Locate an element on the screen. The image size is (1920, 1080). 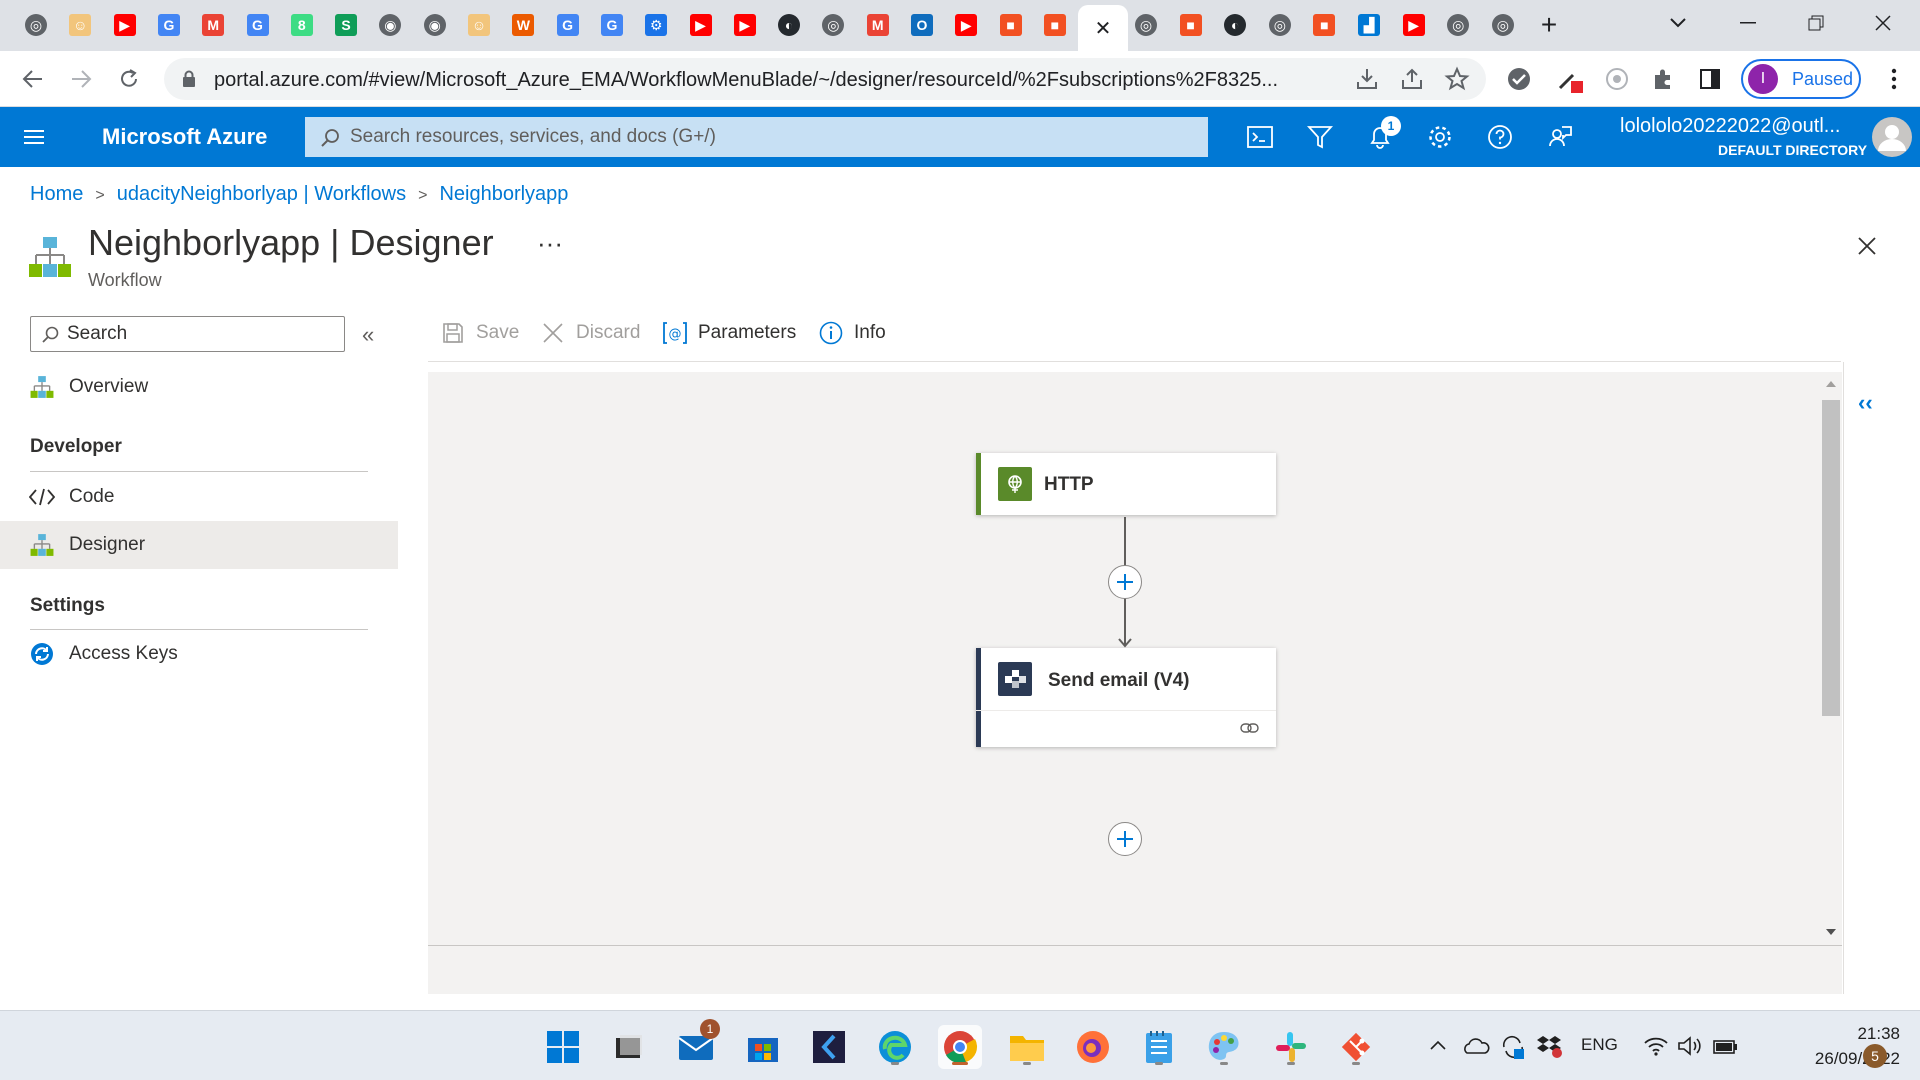
nav-search-input is located at coordinates (197, 334).